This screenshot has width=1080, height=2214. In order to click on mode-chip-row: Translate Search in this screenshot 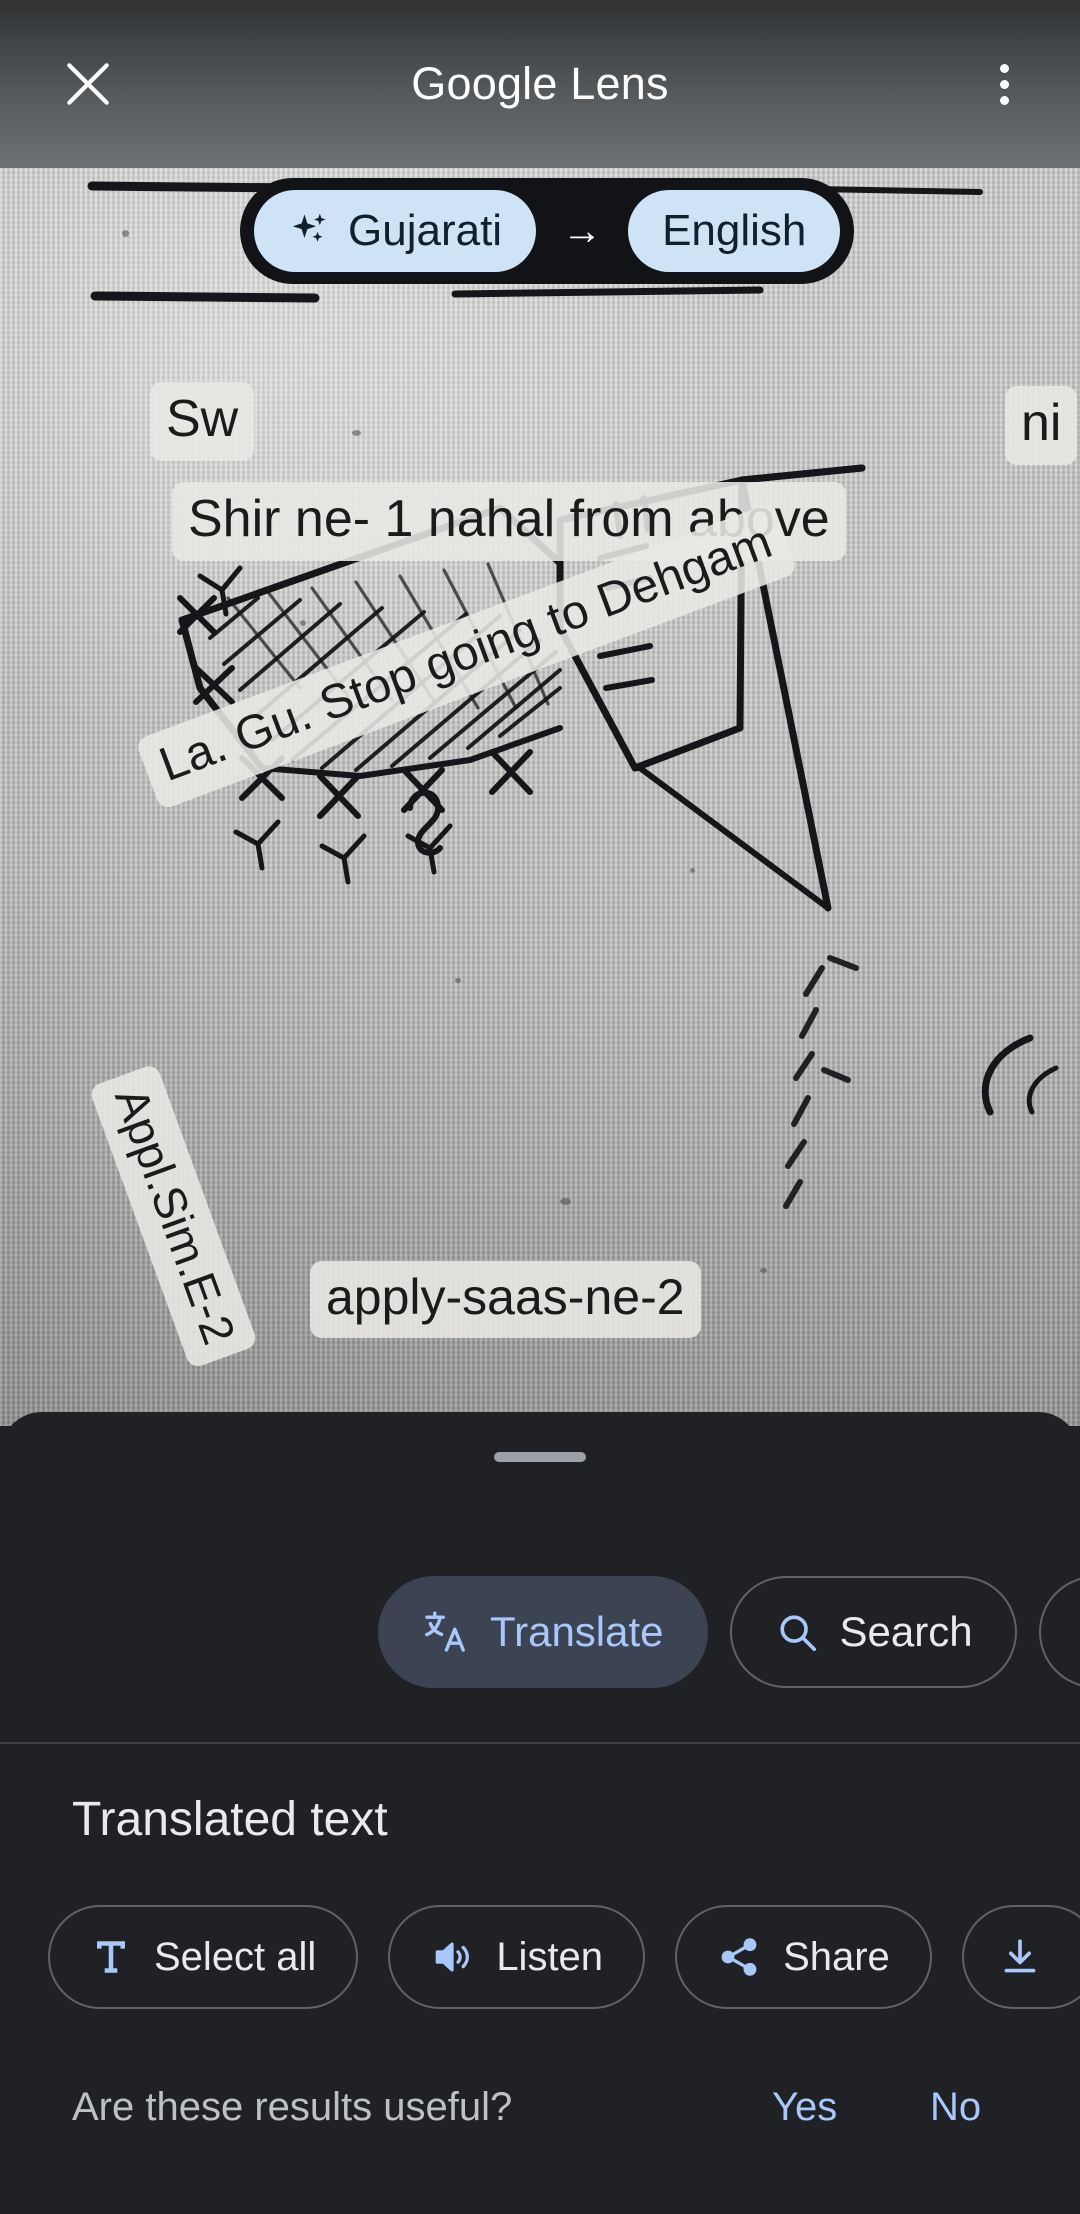, I will do `click(540, 1632)`.